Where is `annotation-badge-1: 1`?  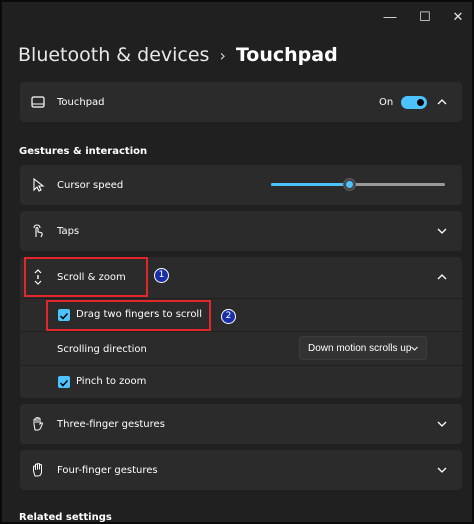
annotation-badge-1: 1 is located at coordinates (161, 275).